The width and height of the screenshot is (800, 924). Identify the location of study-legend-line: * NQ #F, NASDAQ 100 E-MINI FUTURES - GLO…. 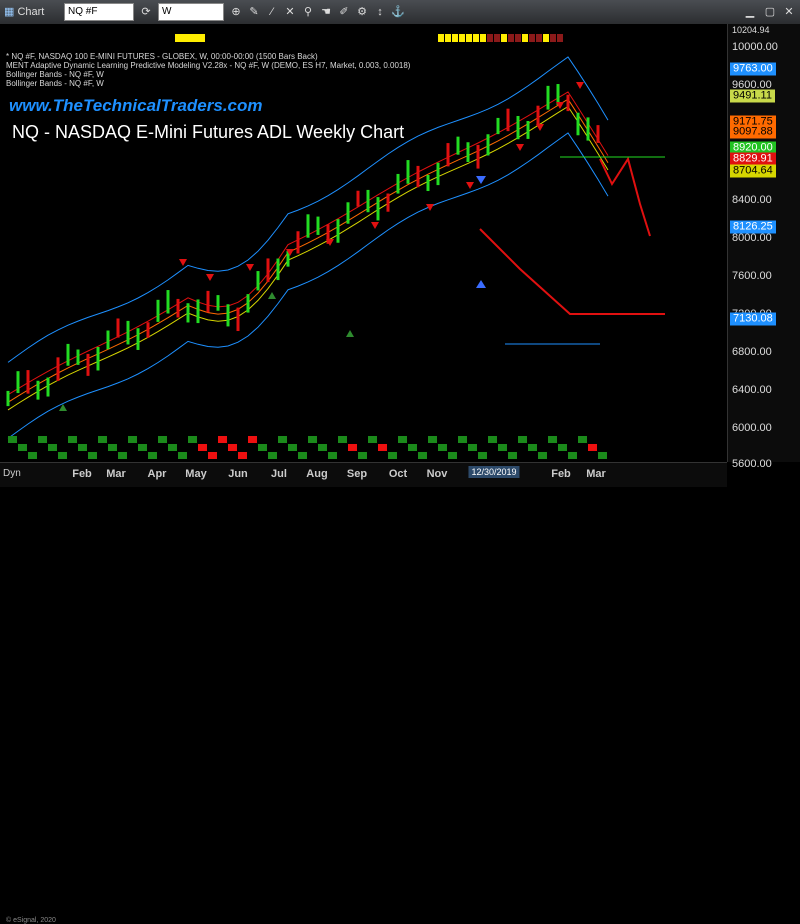
(162, 56).